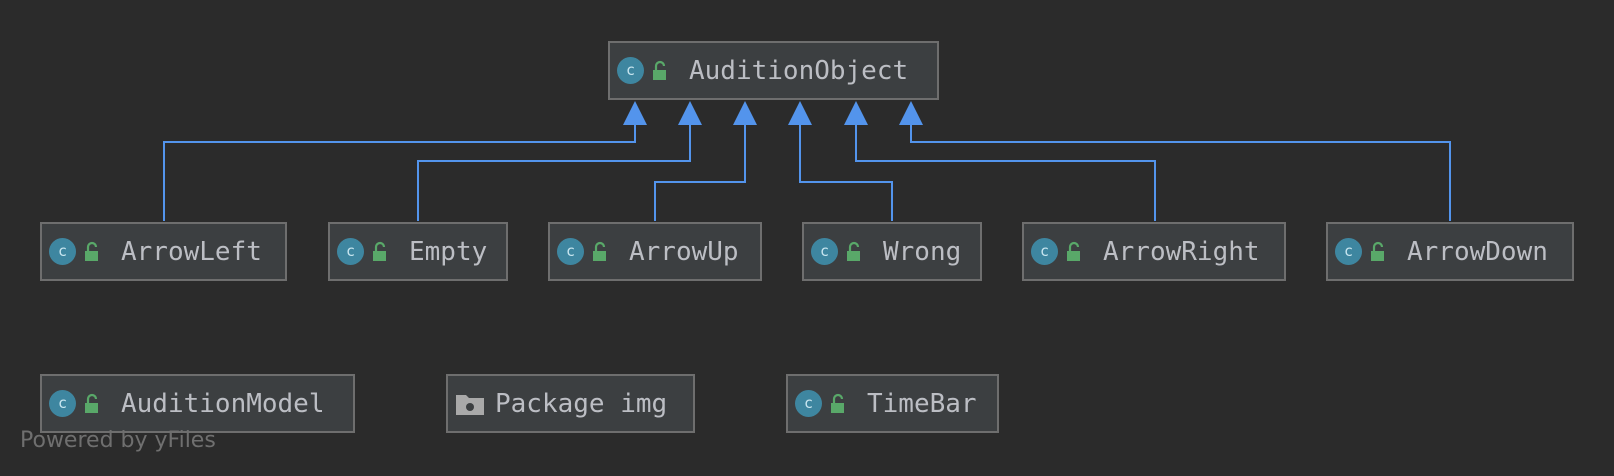  Describe the element at coordinates (470, 404) in the screenshot. I see `folder-icon` at that location.